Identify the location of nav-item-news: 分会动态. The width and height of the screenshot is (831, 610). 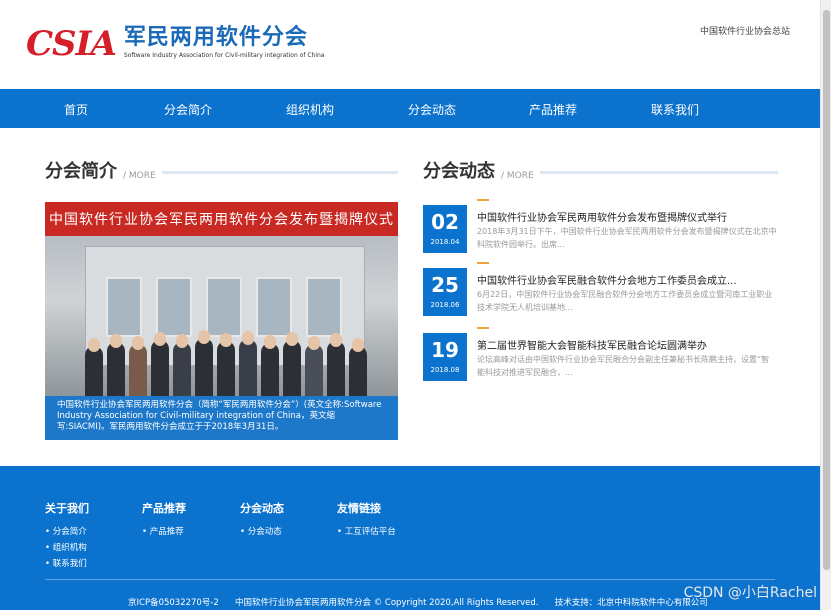
(432, 109).